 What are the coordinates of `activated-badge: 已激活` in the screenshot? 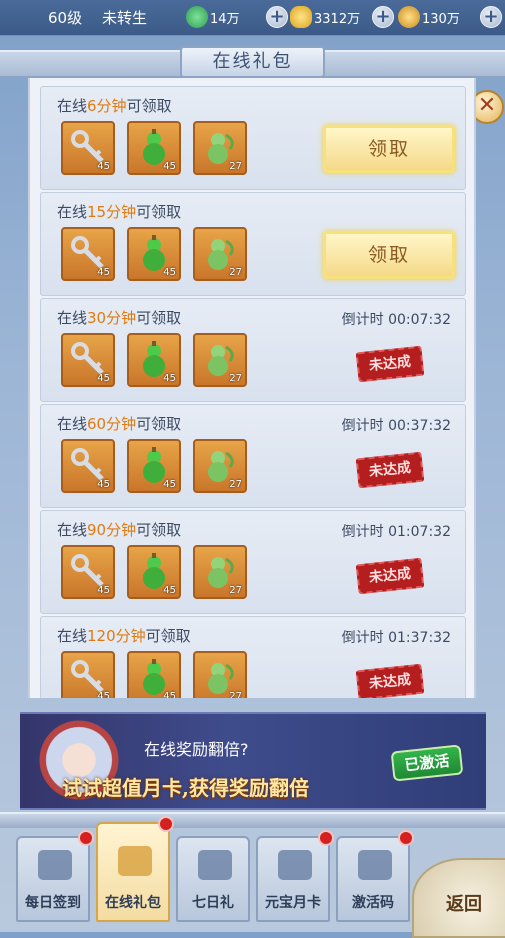 It's located at (427, 763).